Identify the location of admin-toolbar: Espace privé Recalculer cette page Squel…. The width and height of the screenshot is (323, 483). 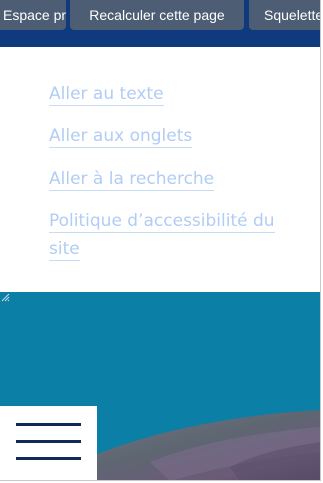
(160, 23).